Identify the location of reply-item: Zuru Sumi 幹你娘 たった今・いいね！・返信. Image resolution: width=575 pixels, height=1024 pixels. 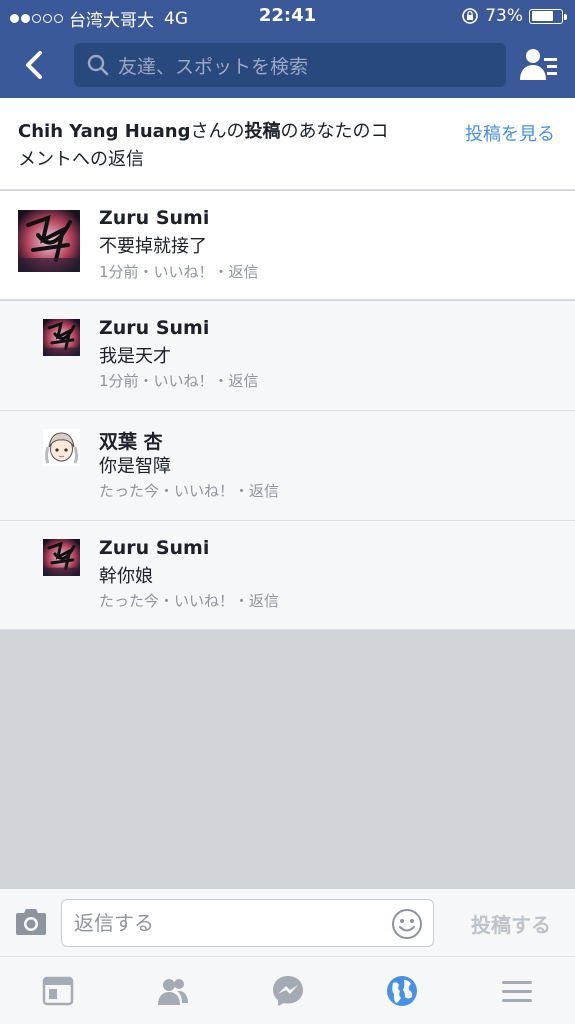
(287, 575).